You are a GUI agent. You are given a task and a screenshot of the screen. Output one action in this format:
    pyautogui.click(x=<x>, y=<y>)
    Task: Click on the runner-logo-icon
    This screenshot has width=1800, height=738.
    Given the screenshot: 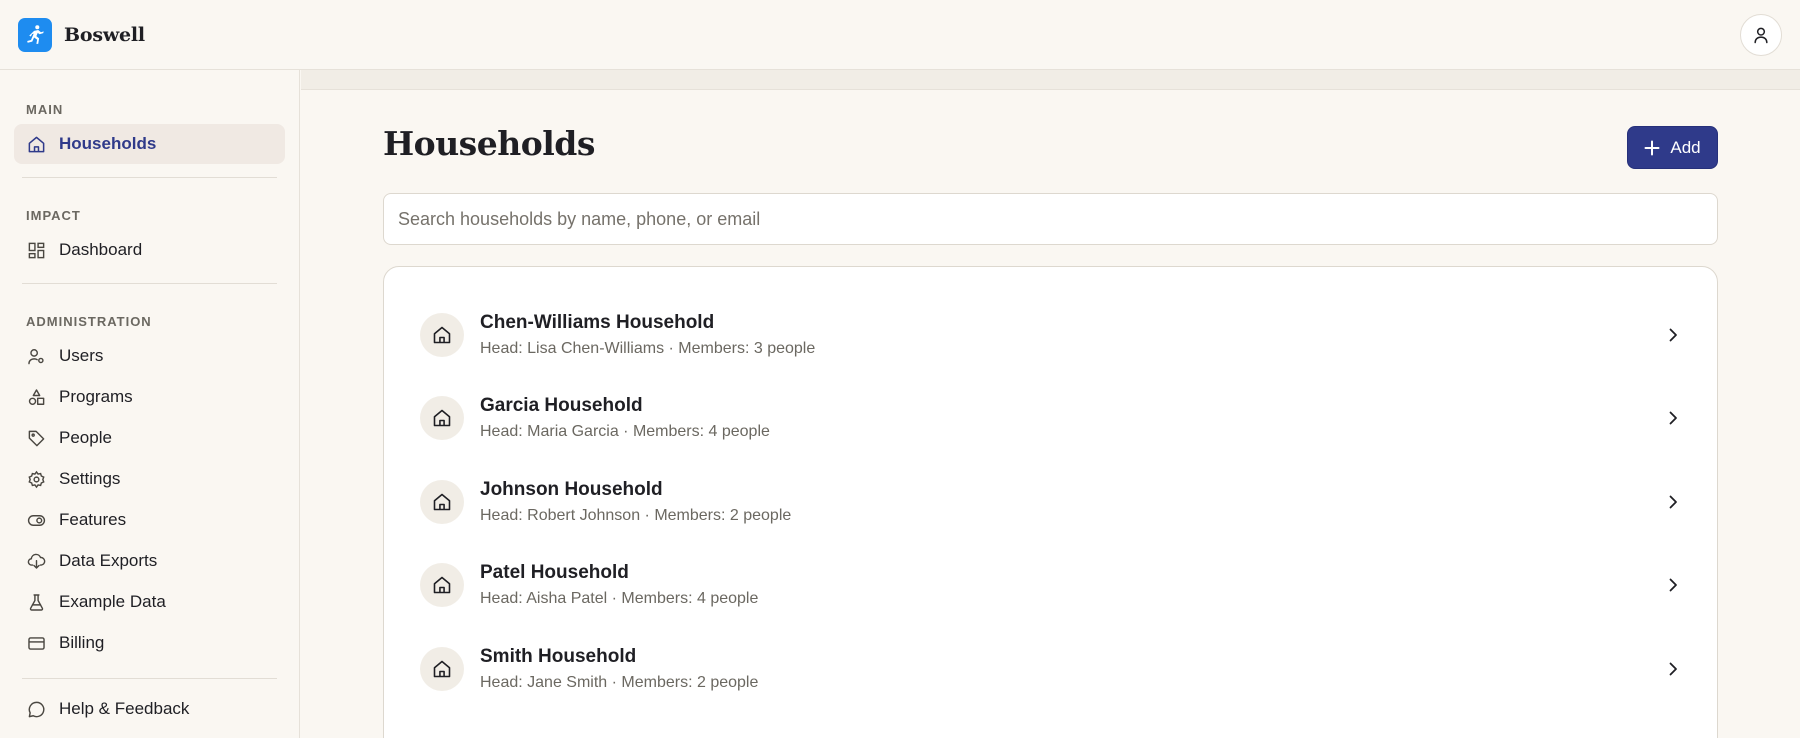 What is the action you would take?
    pyautogui.click(x=35, y=34)
    